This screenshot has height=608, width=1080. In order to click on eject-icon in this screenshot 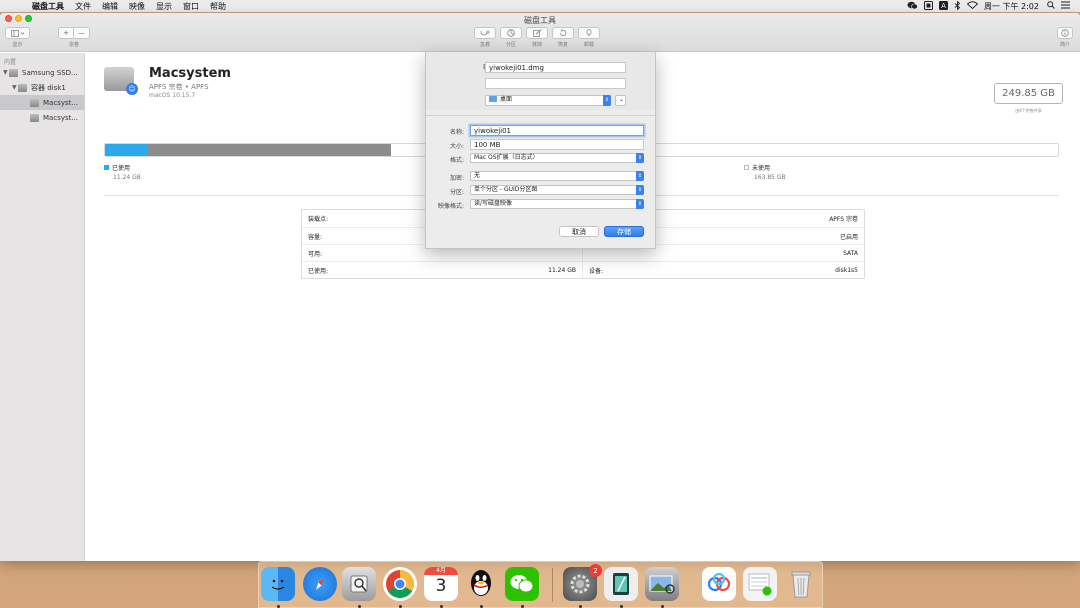, I will do `click(589, 33)`.